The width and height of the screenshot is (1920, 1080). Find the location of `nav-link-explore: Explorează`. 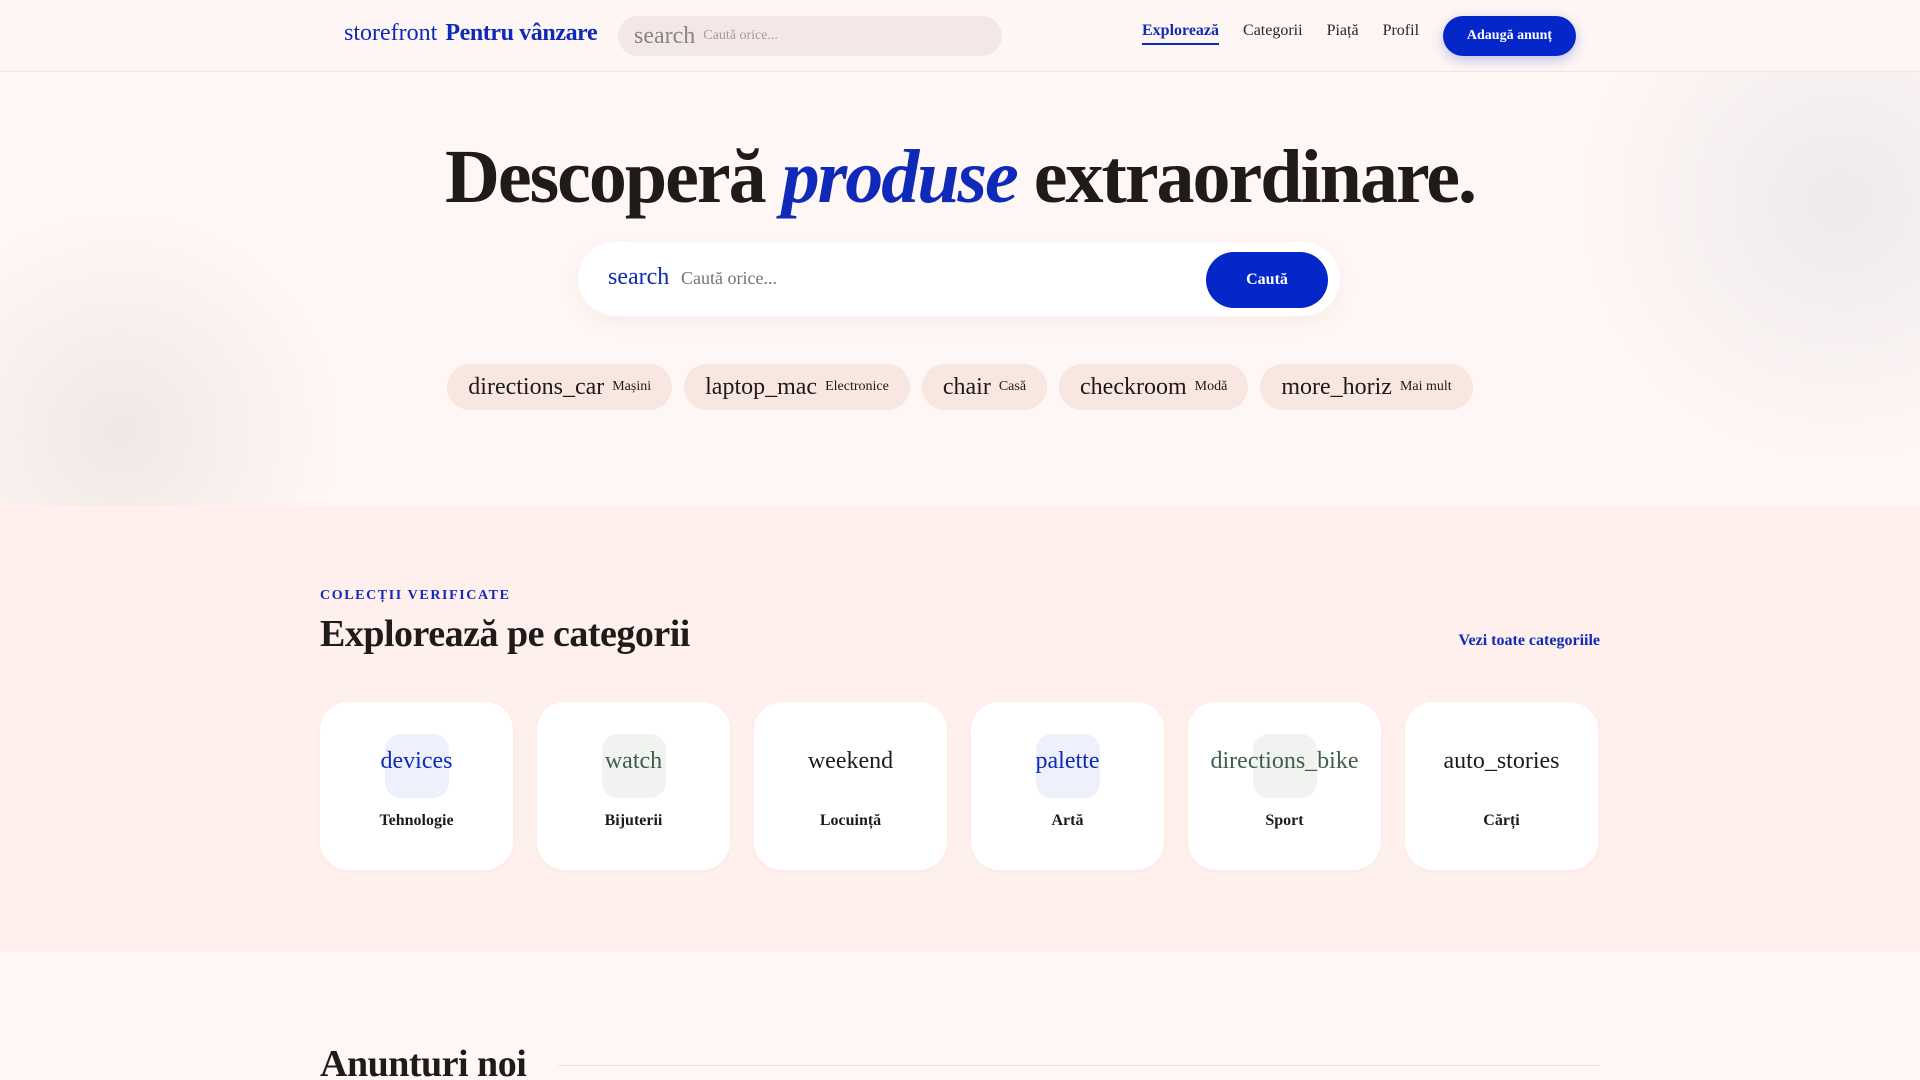

nav-link-explore: Explorează is located at coordinates (1181, 33).